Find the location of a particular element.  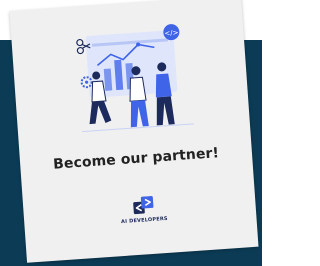

headline: Become our partner! is located at coordinates (136, 159).